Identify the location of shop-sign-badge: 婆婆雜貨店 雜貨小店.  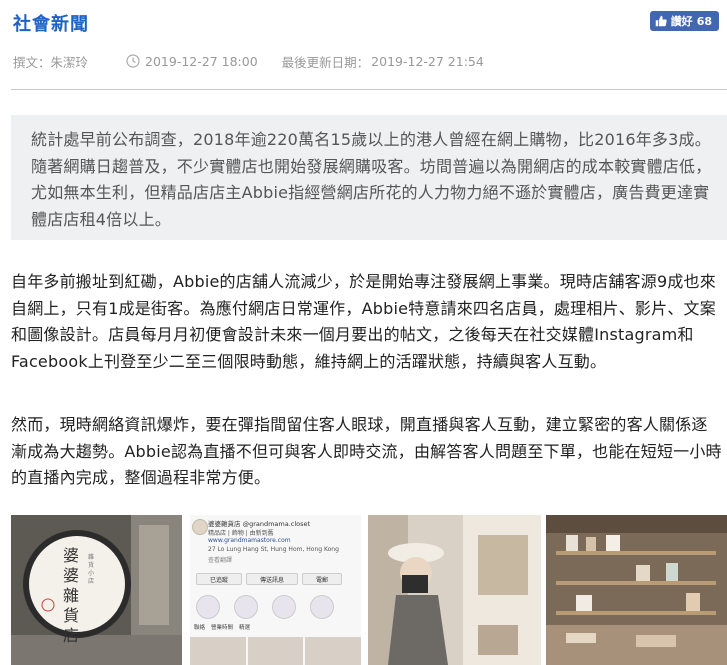
(77, 587).